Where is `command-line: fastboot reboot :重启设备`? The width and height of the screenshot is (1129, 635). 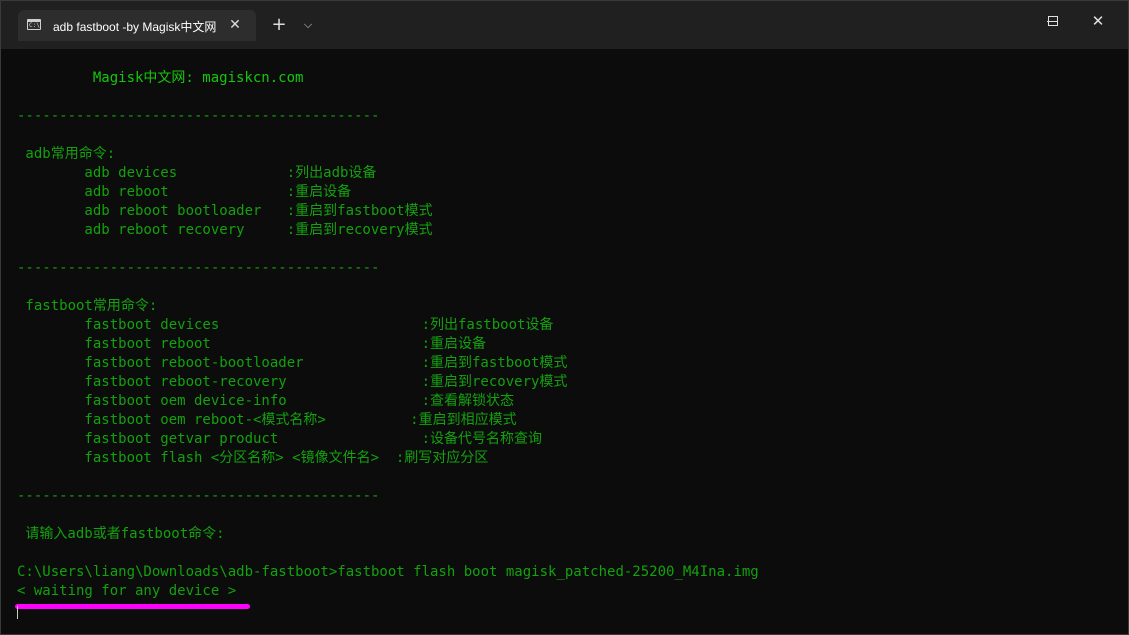
command-line: fastboot reboot :重启设备 is located at coordinates (252, 344).